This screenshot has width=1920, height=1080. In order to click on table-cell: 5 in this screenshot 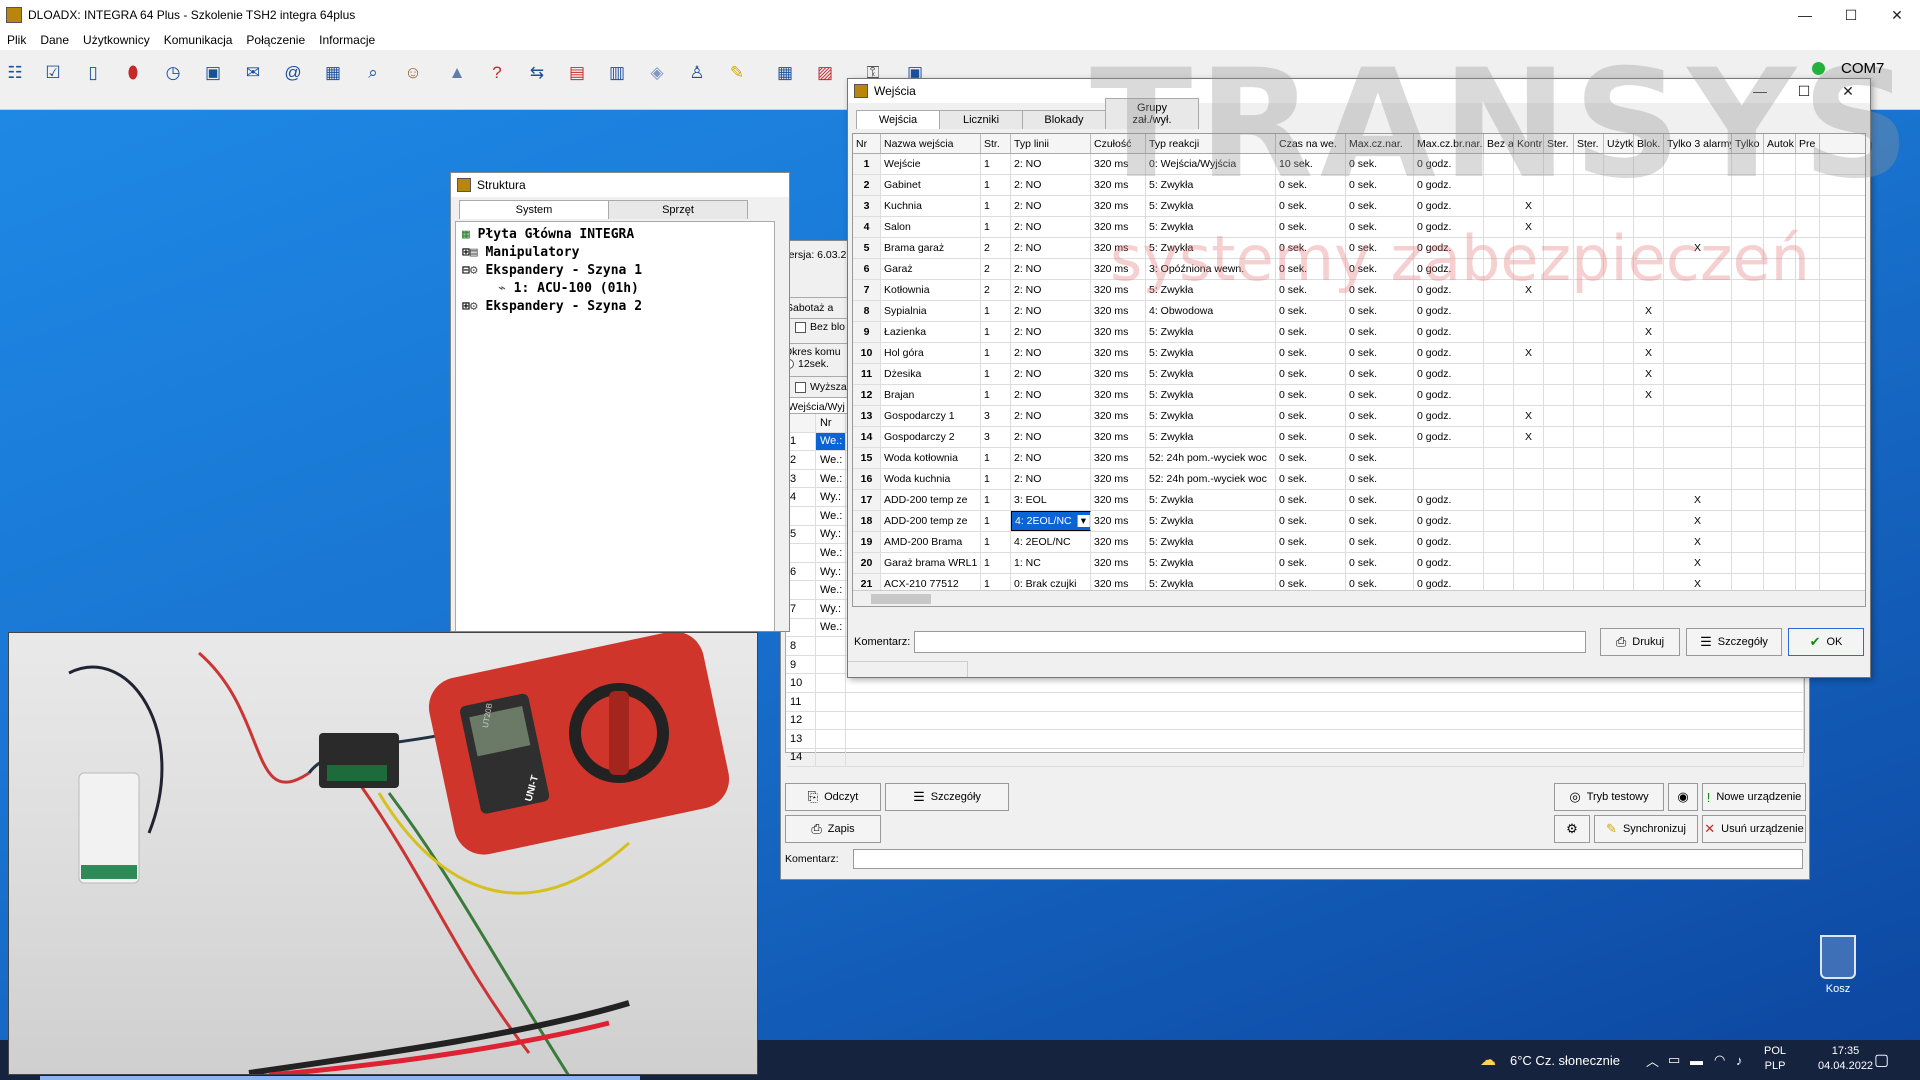, I will do `click(867, 248)`.